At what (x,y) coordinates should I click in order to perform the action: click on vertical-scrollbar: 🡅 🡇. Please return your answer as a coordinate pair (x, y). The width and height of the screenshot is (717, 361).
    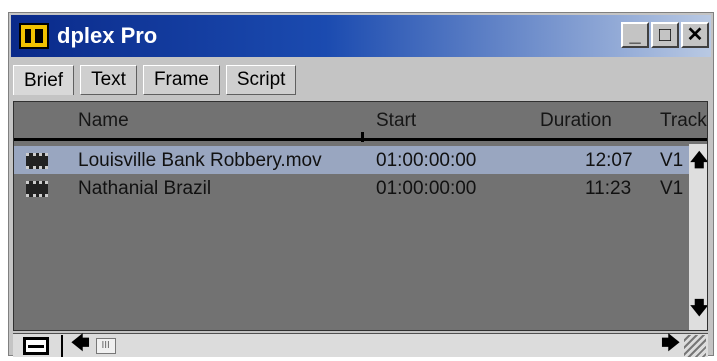
    Looking at the image, I should click on (698, 237).